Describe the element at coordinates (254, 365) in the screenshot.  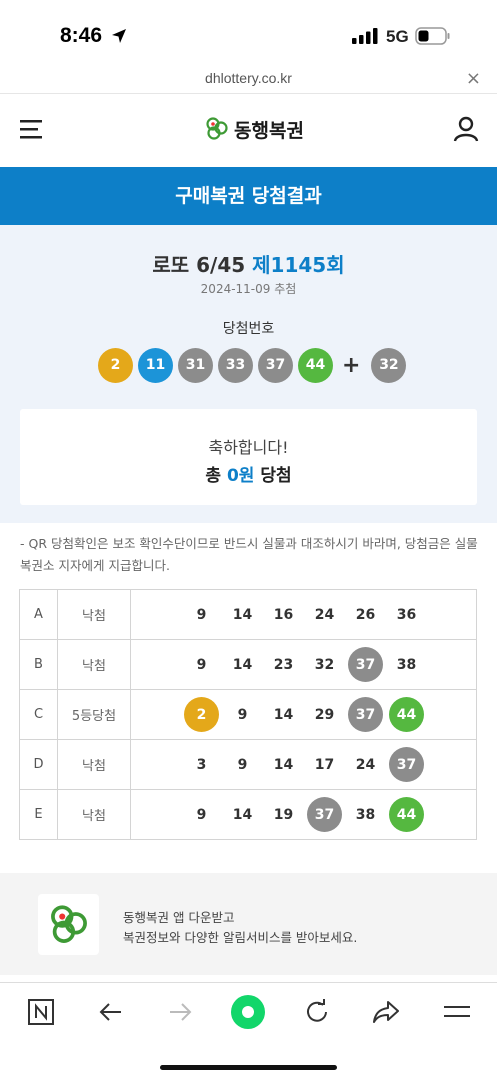
I see `winning-numbers: 2 11 31 33 37 44 + 32` at that location.